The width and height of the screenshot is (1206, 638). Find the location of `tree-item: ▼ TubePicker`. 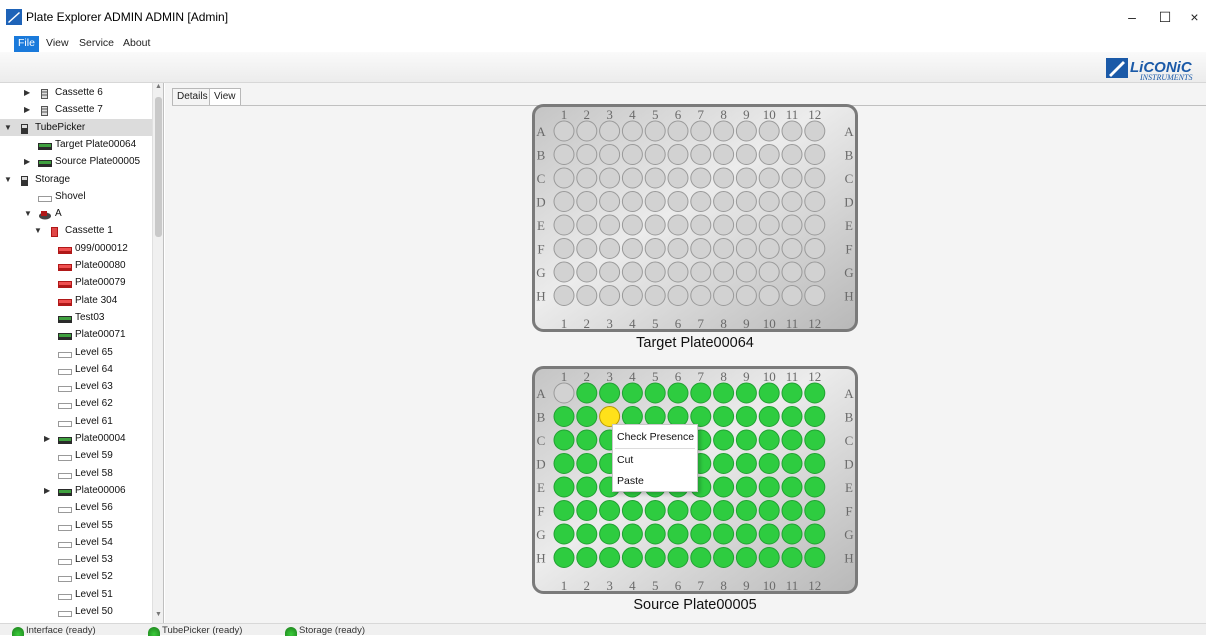

tree-item: ▼ TubePicker is located at coordinates (76, 127).